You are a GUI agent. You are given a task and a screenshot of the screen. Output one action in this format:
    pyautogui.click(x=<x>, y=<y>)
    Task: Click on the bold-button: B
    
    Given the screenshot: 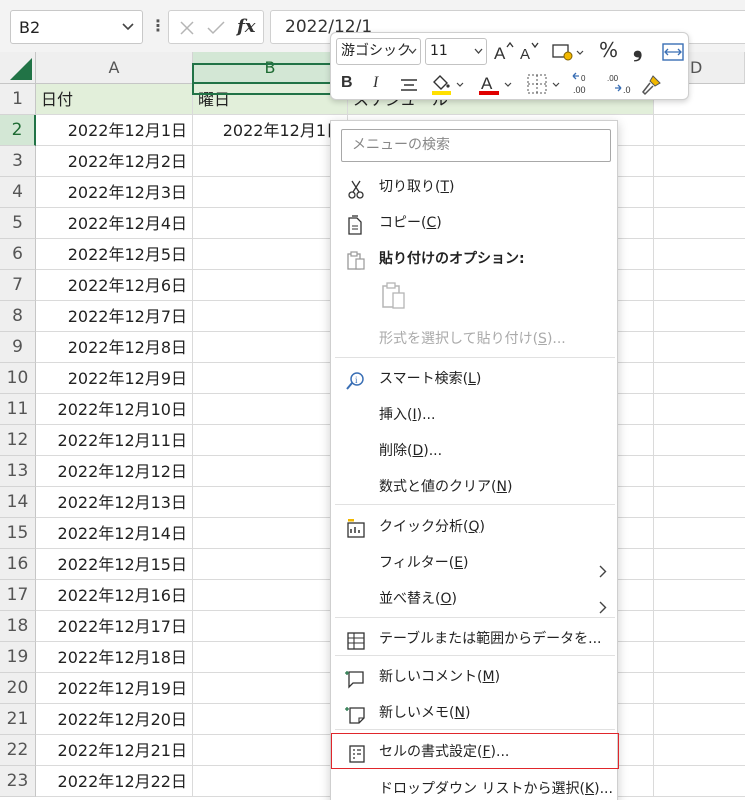 What is the action you would take?
    pyautogui.click(x=347, y=83)
    